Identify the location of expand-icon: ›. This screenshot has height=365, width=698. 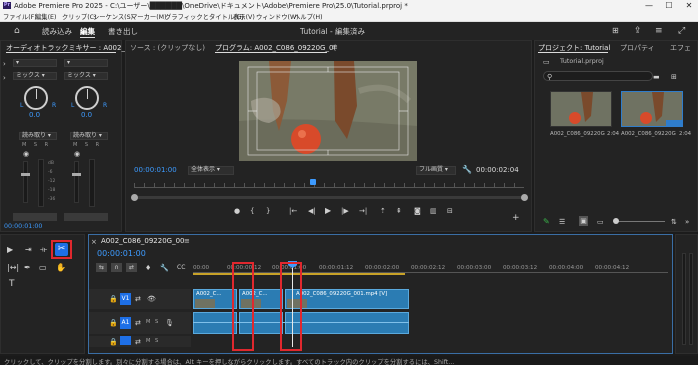
(4, 64).